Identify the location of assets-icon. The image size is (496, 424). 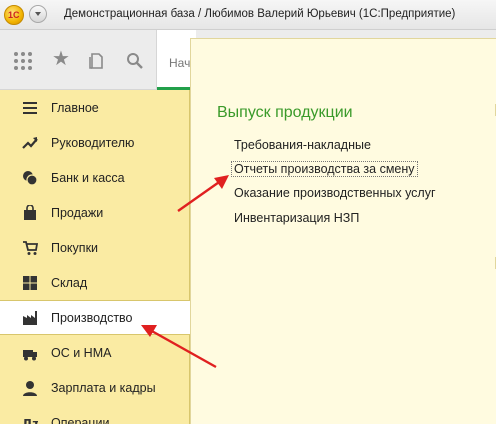
(30, 353).